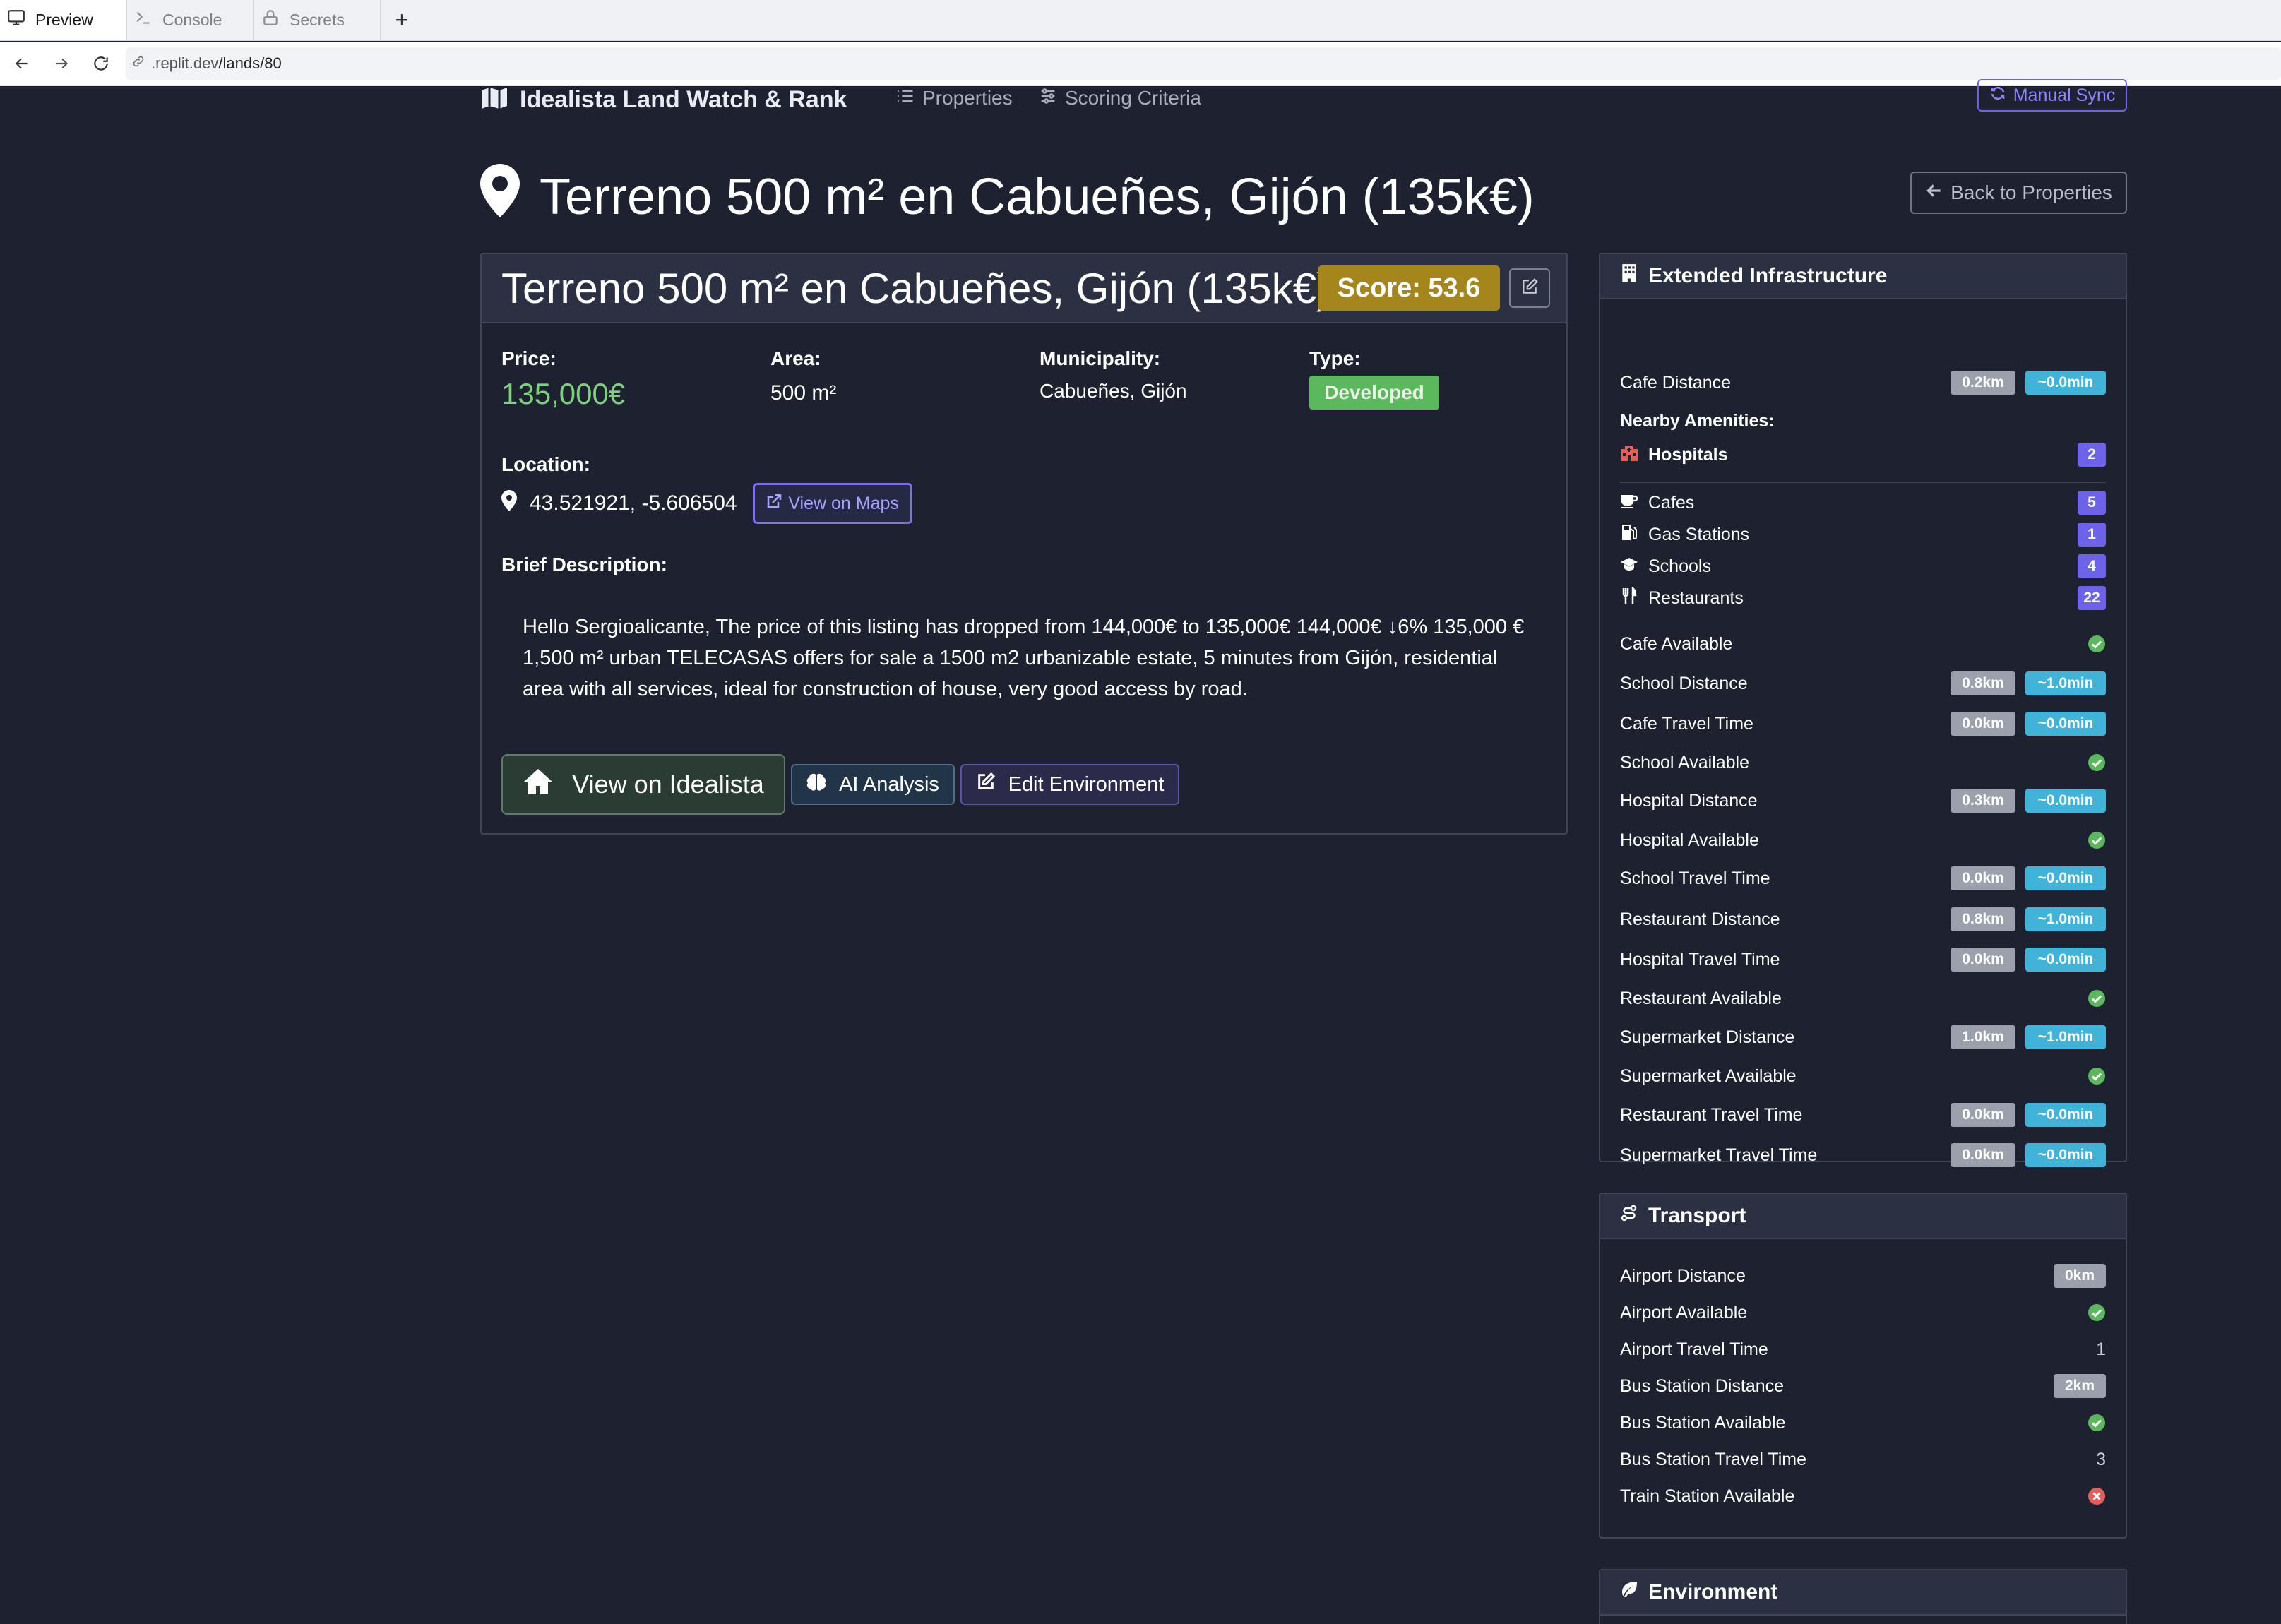 Image resolution: width=2281 pixels, height=1624 pixels. What do you see at coordinates (663, 99) in the screenshot?
I see `brand: Idealista Land Watch & Rank` at bounding box center [663, 99].